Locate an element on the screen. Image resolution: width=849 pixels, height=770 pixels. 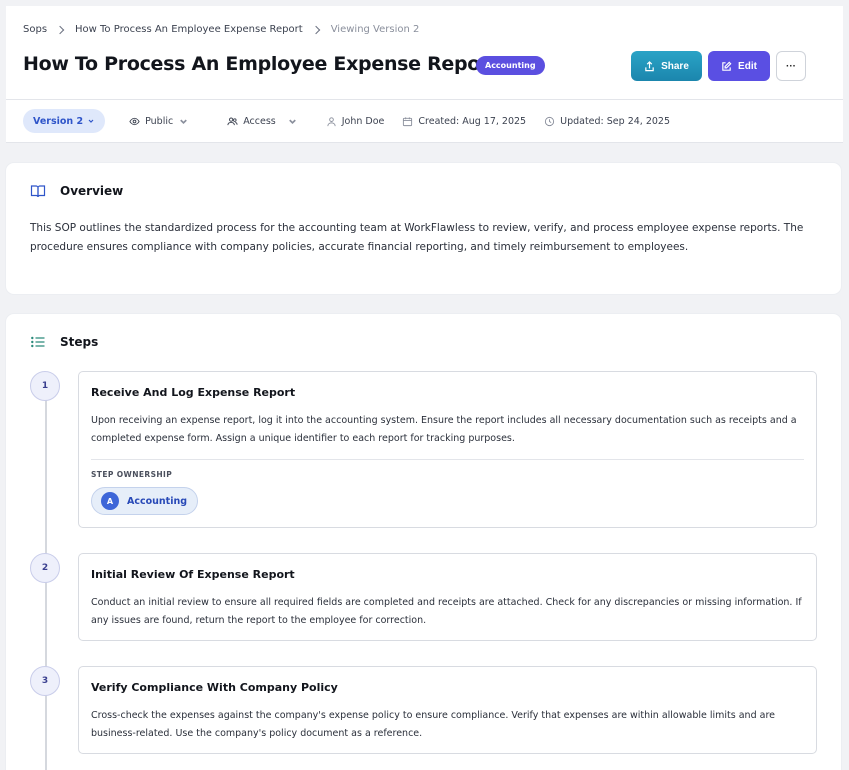
steps-heading: Steps is located at coordinates (64, 342).